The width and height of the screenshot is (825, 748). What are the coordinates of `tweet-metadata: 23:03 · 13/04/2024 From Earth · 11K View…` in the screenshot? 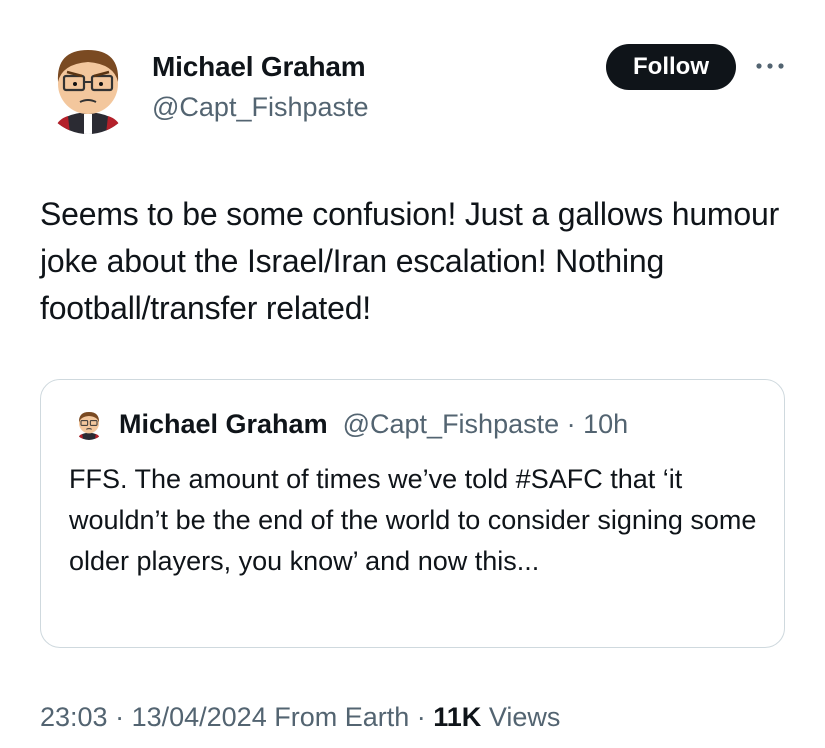 It's located at (300, 717).